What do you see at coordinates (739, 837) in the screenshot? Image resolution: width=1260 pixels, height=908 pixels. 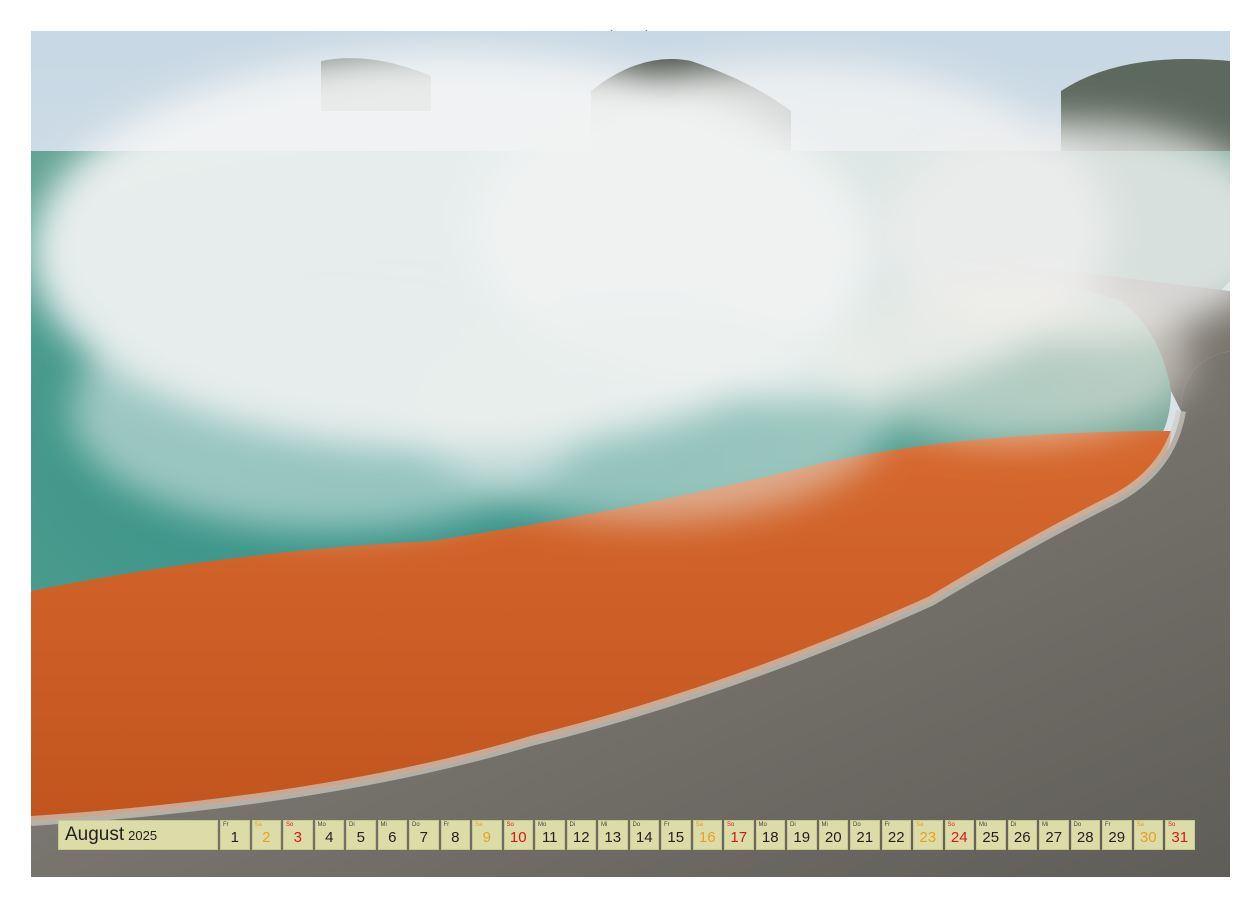 I see `day-number: 17` at bounding box center [739, 837].